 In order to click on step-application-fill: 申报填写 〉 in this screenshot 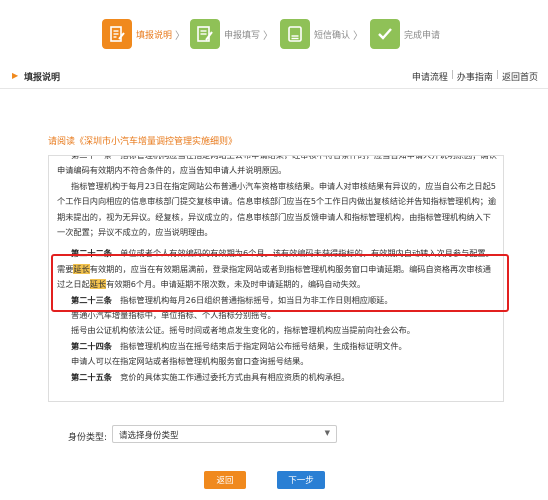, I will do `click(231, 34)`.